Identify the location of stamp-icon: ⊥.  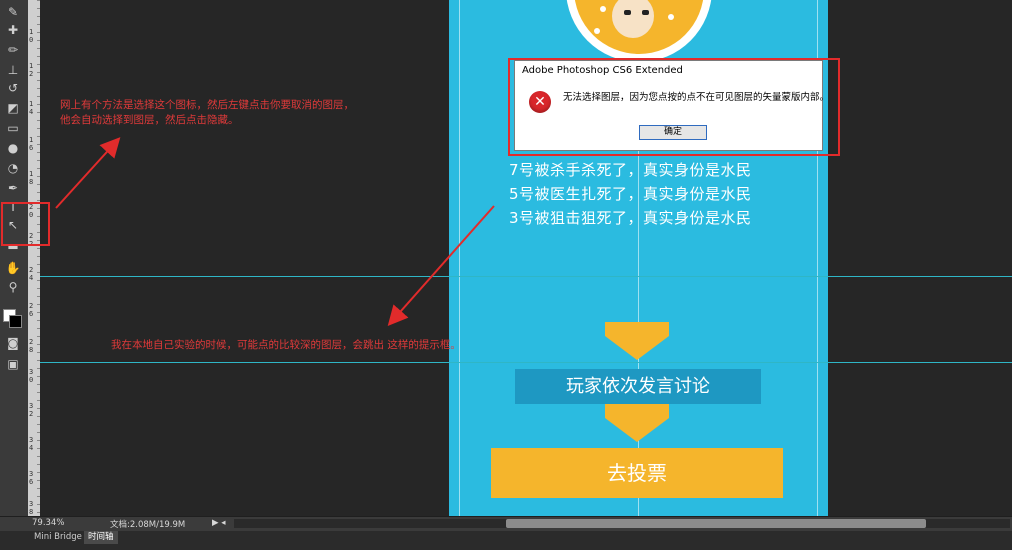
(13, 70).